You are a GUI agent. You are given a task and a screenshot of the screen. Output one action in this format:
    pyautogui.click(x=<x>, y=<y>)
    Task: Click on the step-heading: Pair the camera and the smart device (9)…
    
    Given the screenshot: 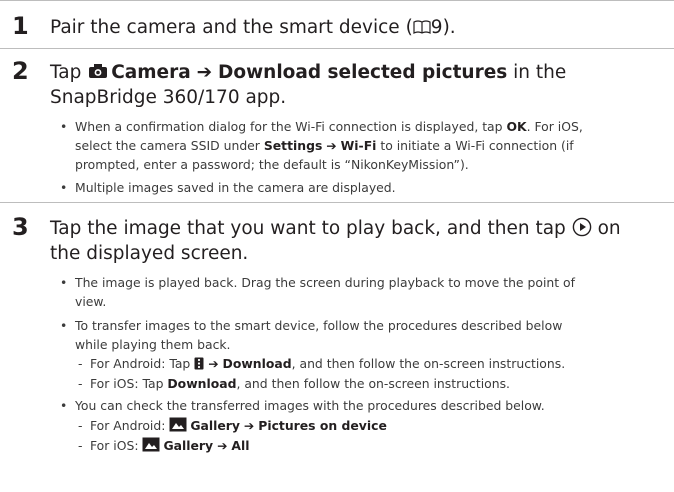 What is the action you would take?
    pyautogui.click(x=253, y=27)
    